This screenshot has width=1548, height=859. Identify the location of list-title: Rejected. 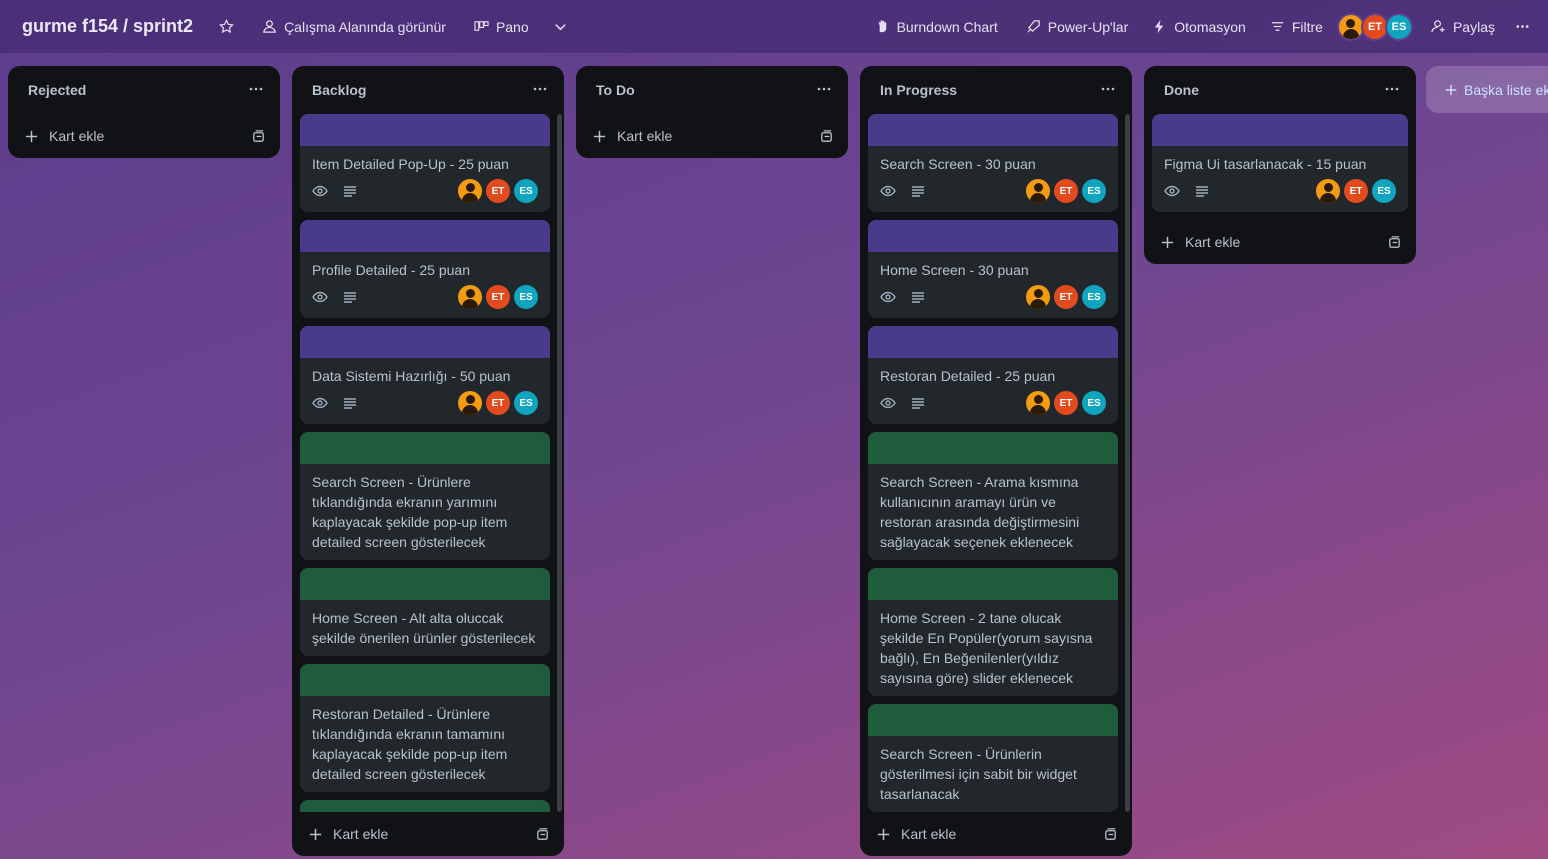
(57, 90).